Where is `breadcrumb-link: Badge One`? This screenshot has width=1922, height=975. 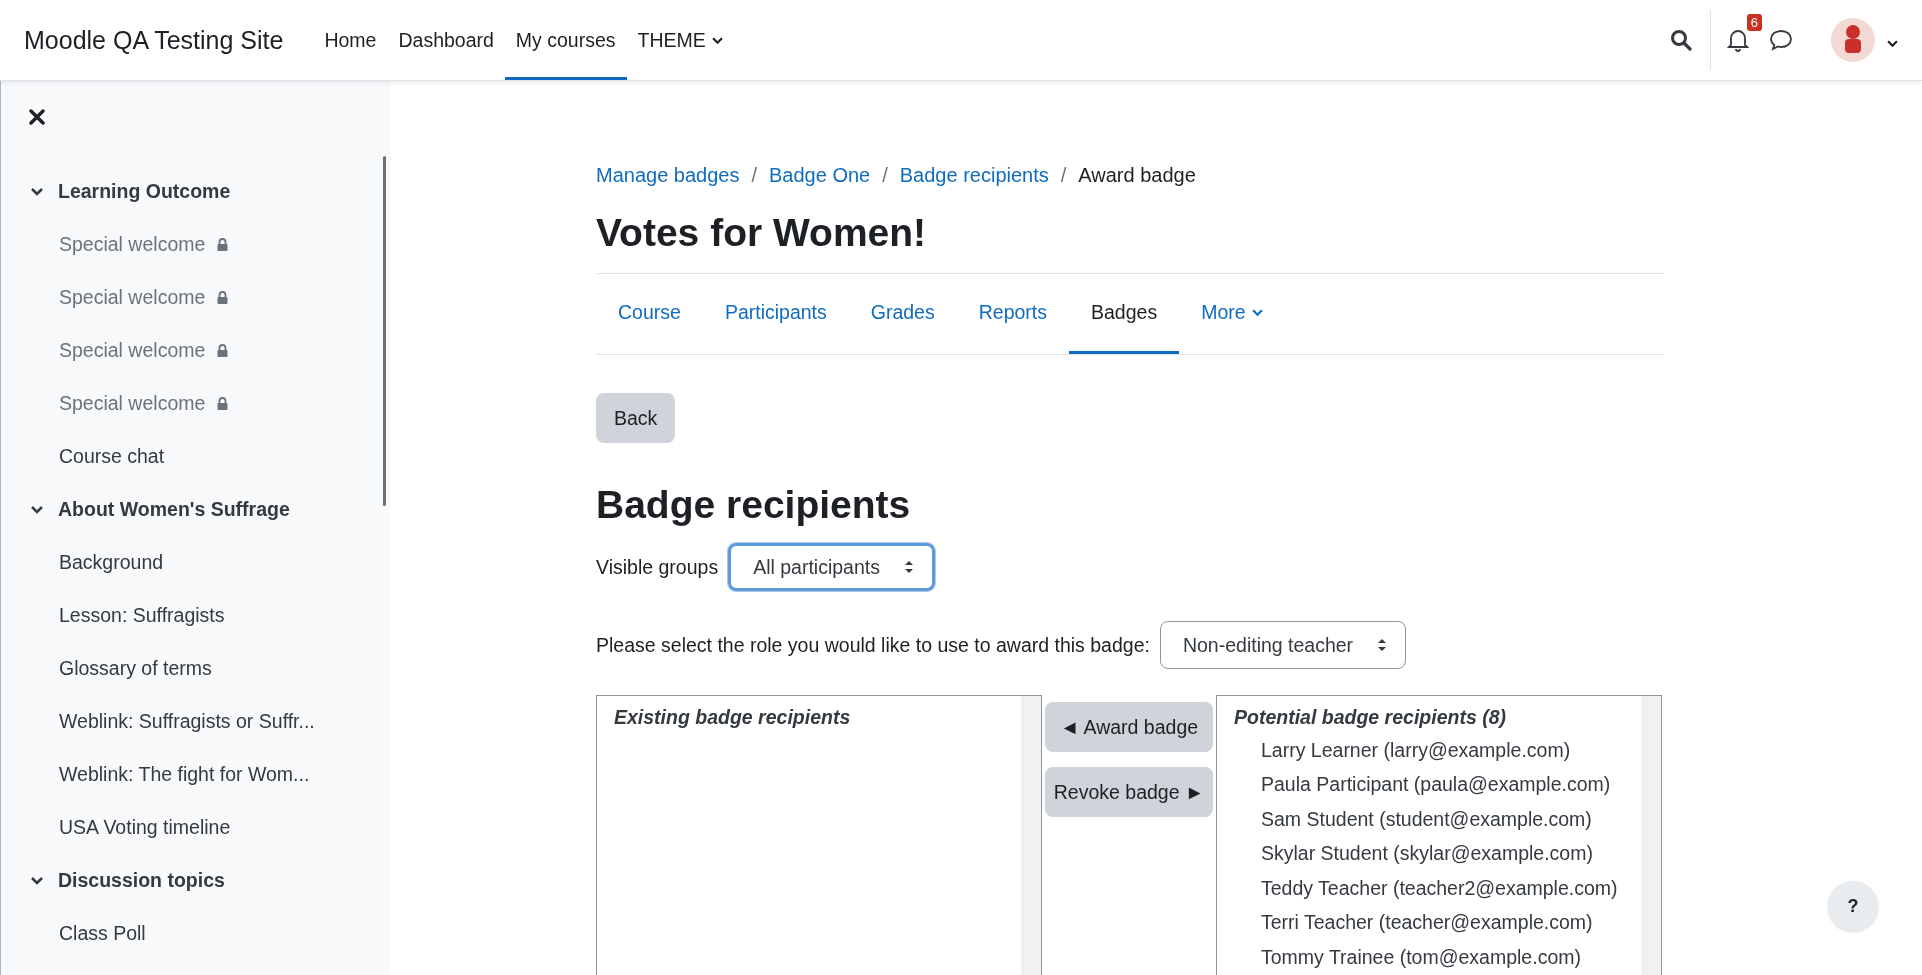 breadcrumb-link: Badge One is located at coordinates (820, 175).